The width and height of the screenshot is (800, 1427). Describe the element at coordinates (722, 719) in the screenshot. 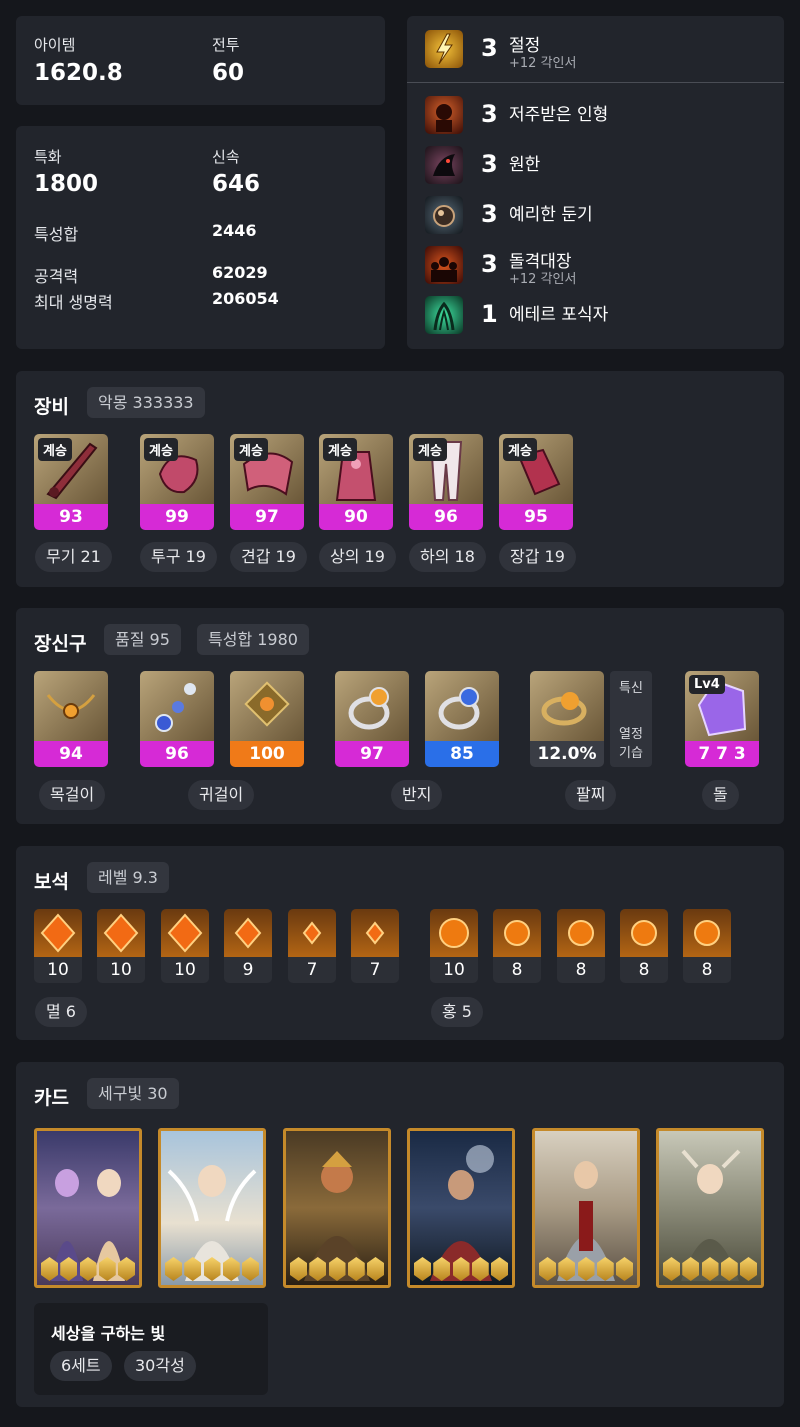

I see `accessory-item: Lv4 7 7 3` at that location.